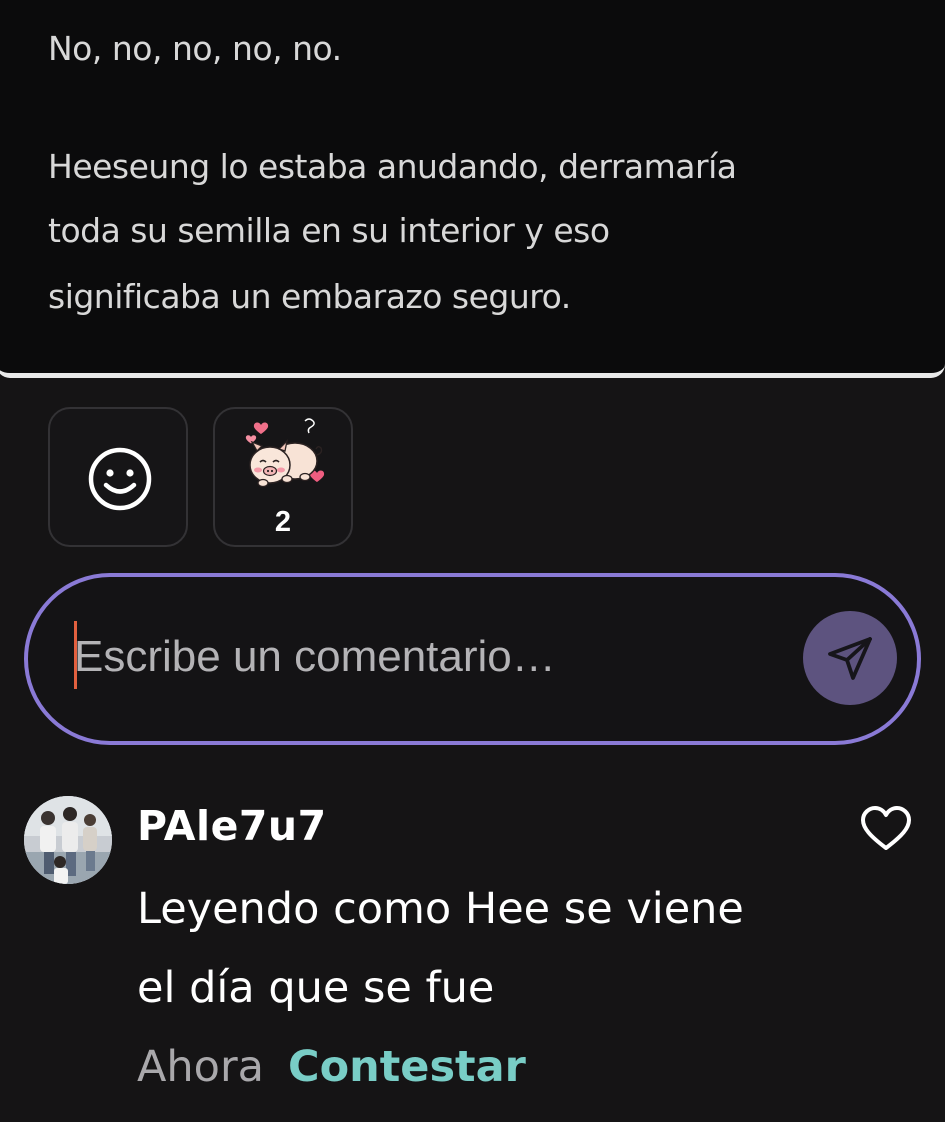  What do you see at coordinates (201, 1067) in the screenshot?
I see `comment-timestamp: Ahora` at bounding box center [201, 1067].